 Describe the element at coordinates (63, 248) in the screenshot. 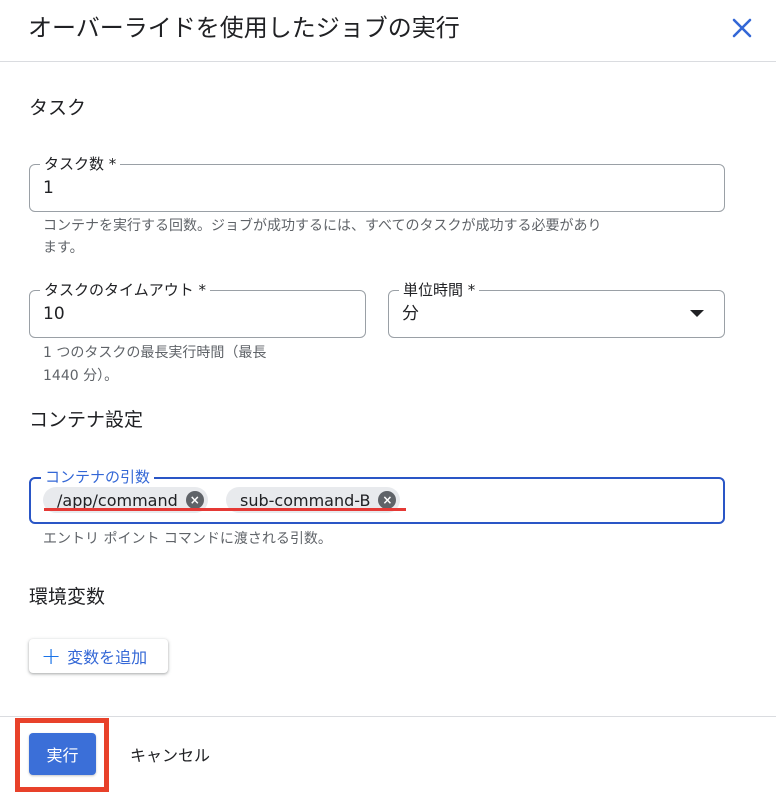

I see `task-count-helper-2: ます。` at that location.